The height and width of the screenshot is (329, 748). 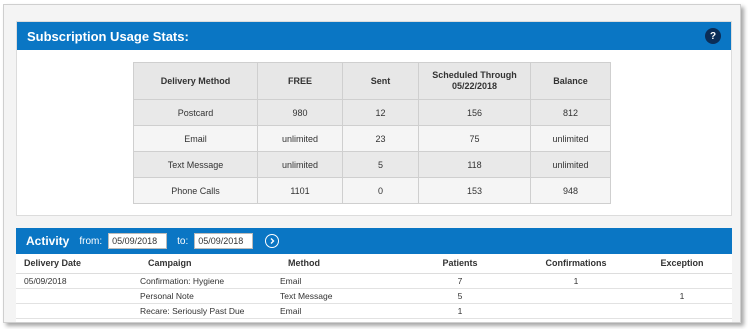 I want to click on chevron-right-circle-icon, so click(x=272, y=241).